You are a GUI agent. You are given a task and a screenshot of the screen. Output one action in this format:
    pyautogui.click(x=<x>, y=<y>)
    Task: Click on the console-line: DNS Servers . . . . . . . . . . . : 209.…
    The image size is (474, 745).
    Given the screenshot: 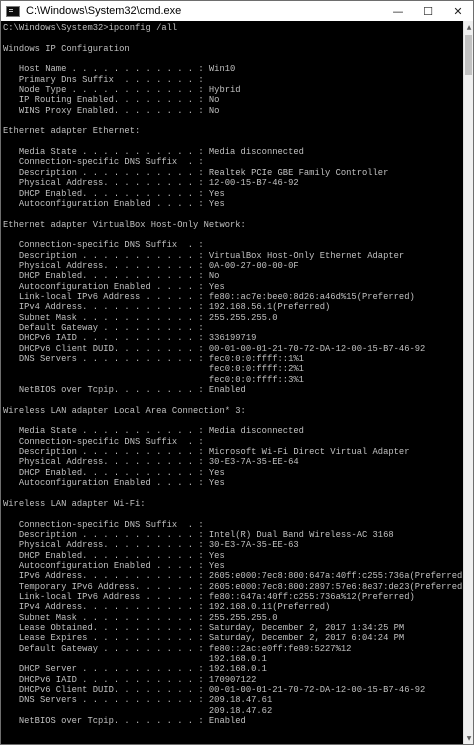 What is the action you would take?
    pyautogui.click(x=138, y=700)
    